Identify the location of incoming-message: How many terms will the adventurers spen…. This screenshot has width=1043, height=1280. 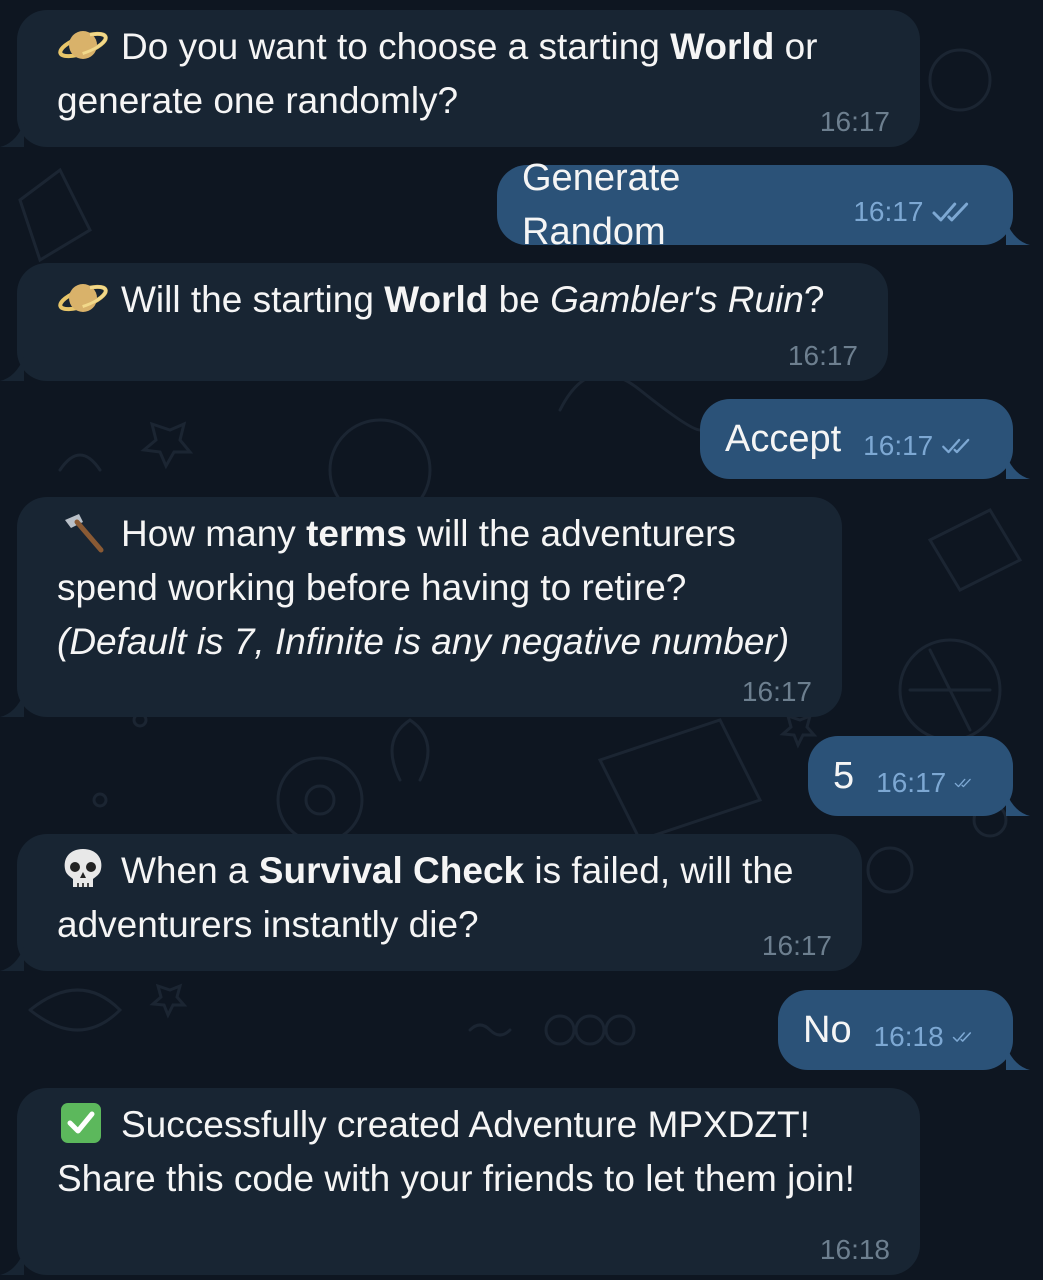
(421, 607).